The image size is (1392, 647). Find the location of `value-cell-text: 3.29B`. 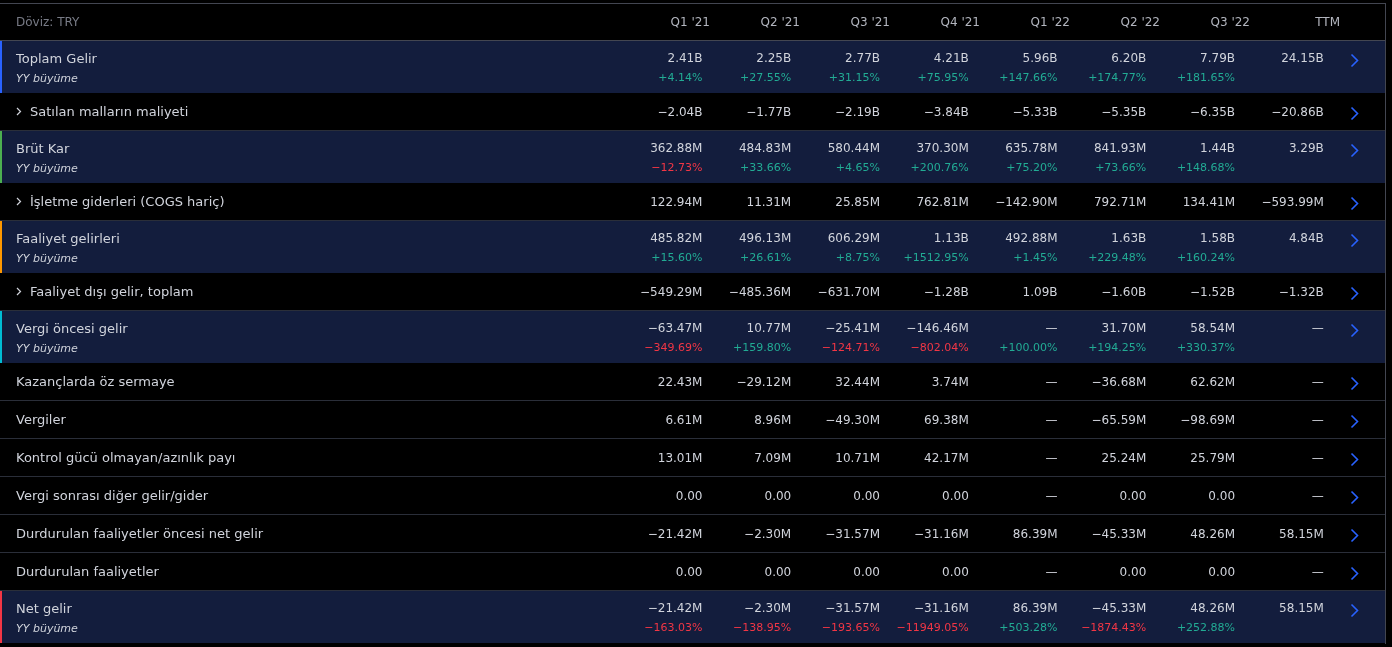

value-cell-text: 3.29B is located at coordinates (1306, 148).